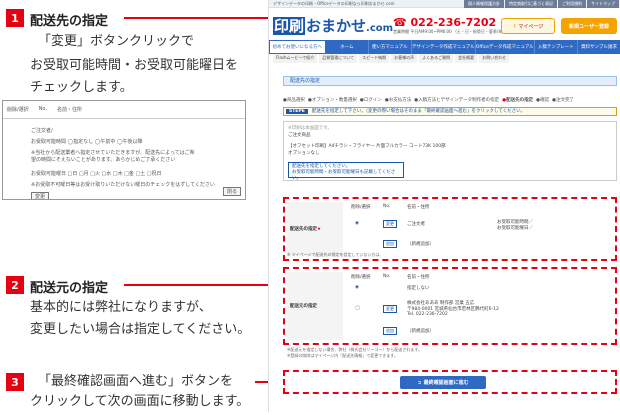 Image resolution: width=620 pixels, height=415 pixels. What do you see at coordinates (446, 383) in the screenshot?
I see `confirm-label: 最終確認画面に進む` at bounding box center [446, 383].